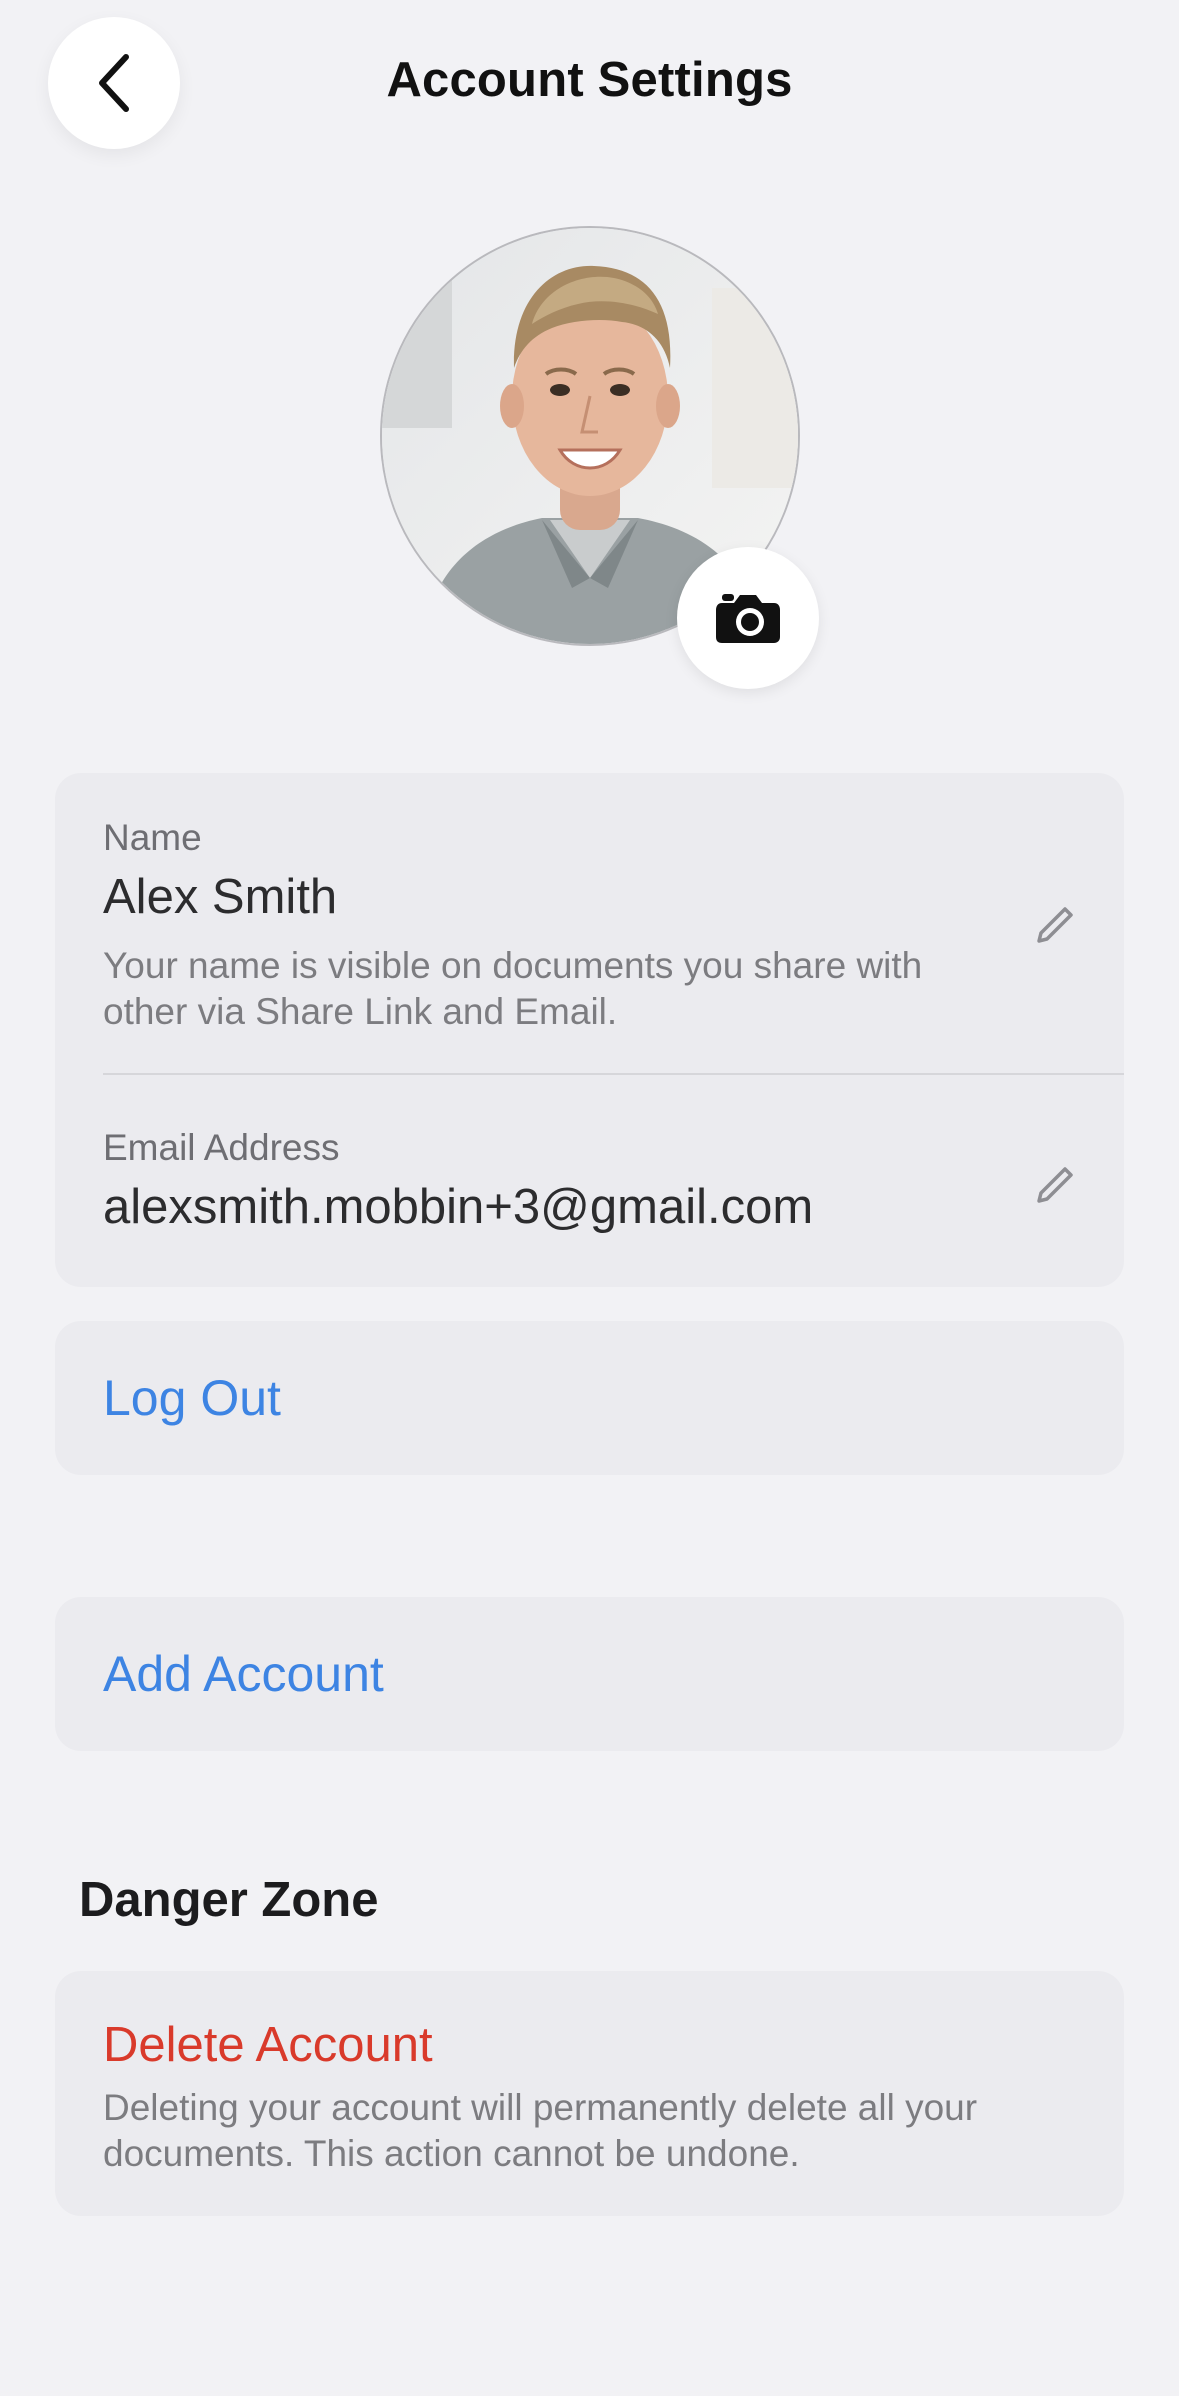 Image resolution: width=1179 pixels, height=2396 pixels. What do you see at coordinates (152, 837) in the screenshot?
I see `name-label: Name` at bounding box center [152, 837].